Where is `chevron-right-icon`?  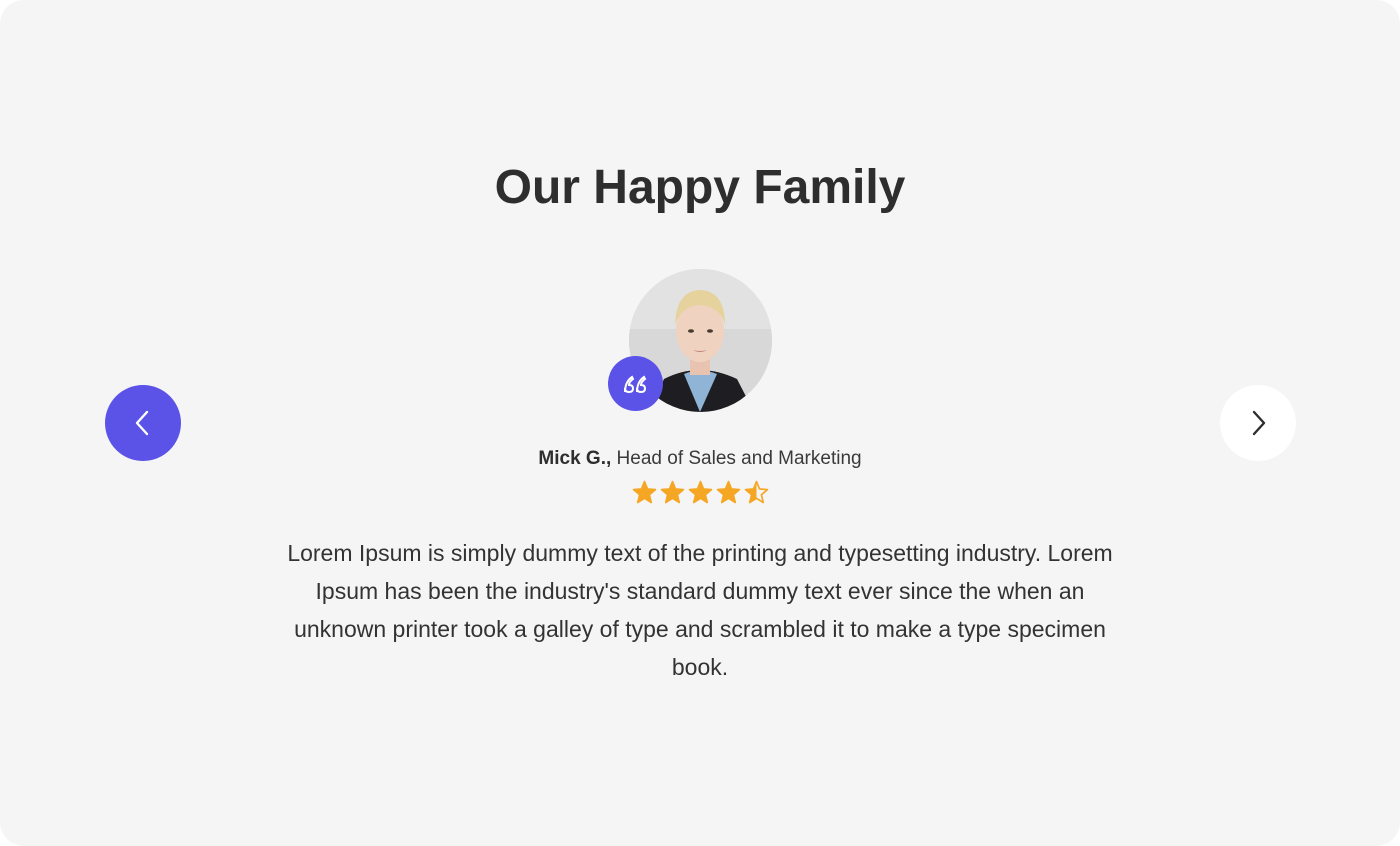 chevron-right-icon is located at coordinates (1259, 423).